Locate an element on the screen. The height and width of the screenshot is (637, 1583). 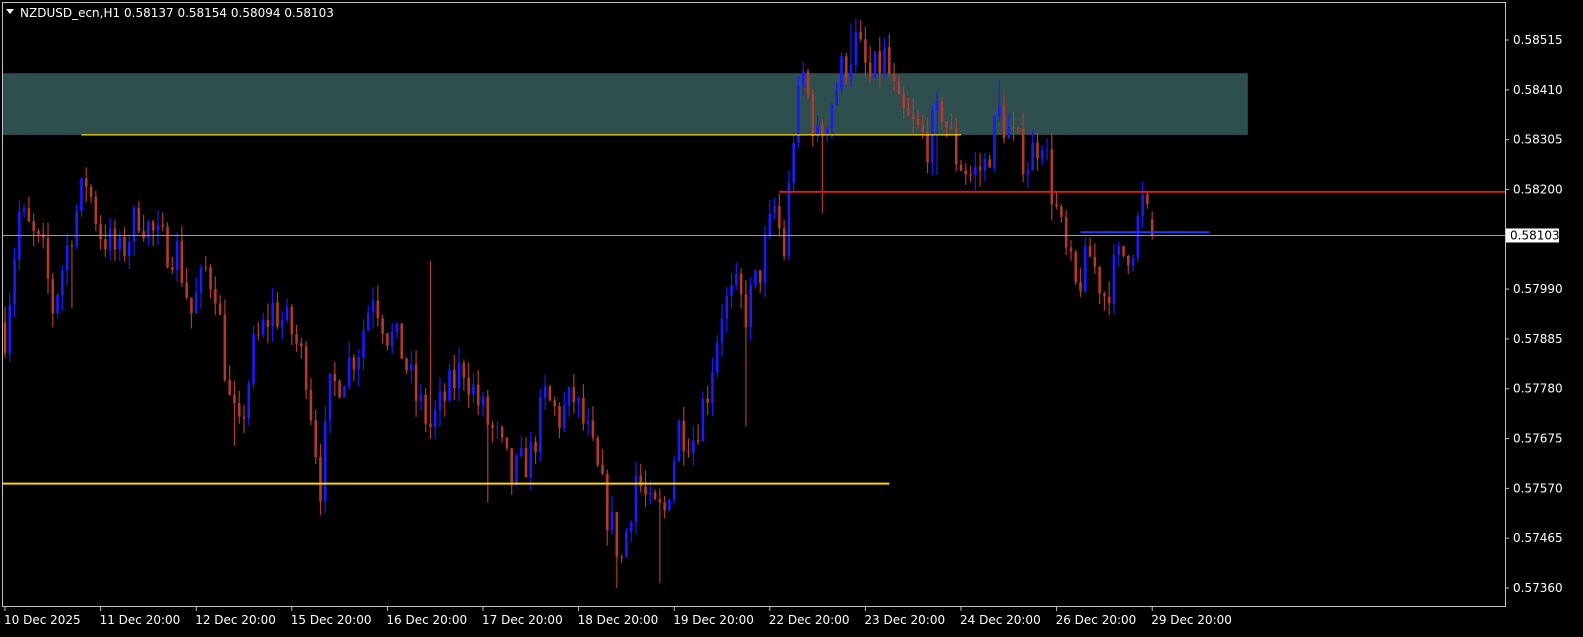
x-tick-label: 26 Dec 20:00 is located at coordinates (1096, 620).